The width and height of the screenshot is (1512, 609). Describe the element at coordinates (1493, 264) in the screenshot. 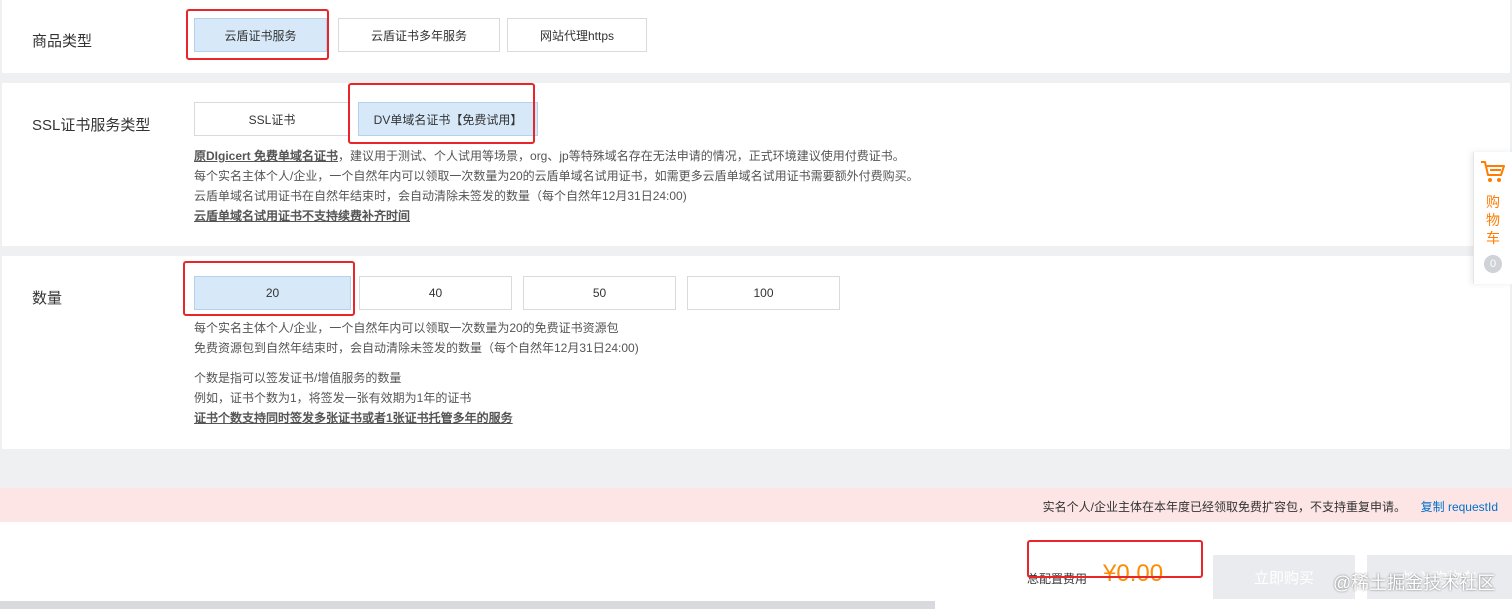

I see `cart-count-badge: 0` at that location.